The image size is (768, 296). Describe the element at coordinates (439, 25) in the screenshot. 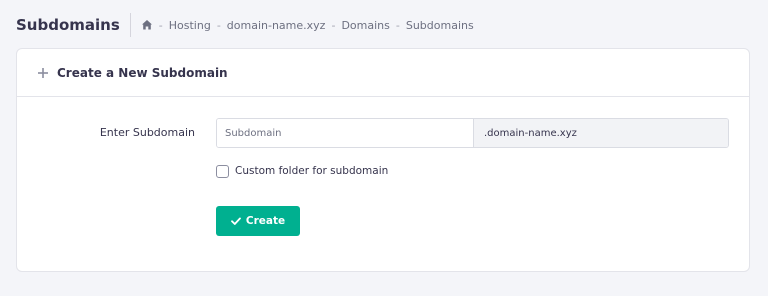

I see `breadcrumb-subdomains: Subdomains` at that location.